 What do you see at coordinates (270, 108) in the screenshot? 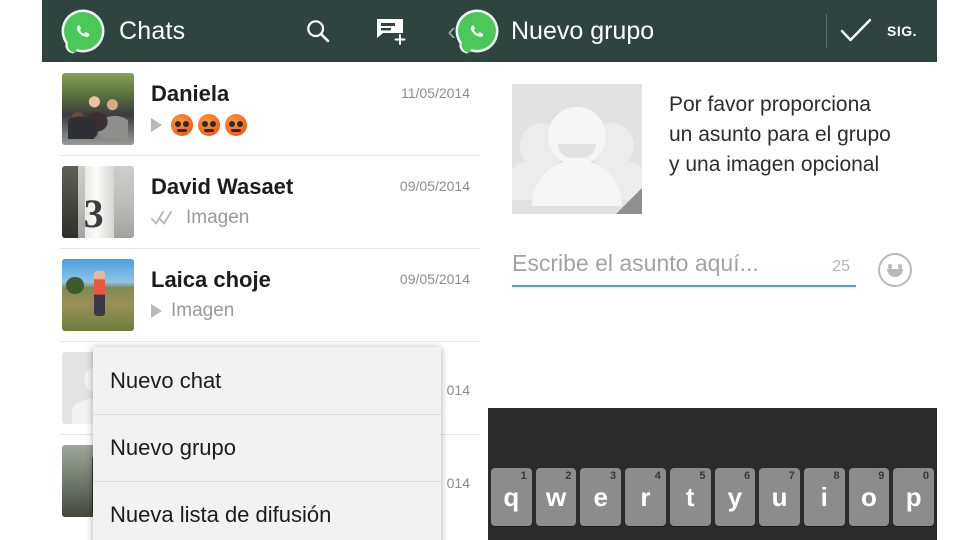
I see `table-row: Daniela 11/05/2014` at bounding box center [270, 108].